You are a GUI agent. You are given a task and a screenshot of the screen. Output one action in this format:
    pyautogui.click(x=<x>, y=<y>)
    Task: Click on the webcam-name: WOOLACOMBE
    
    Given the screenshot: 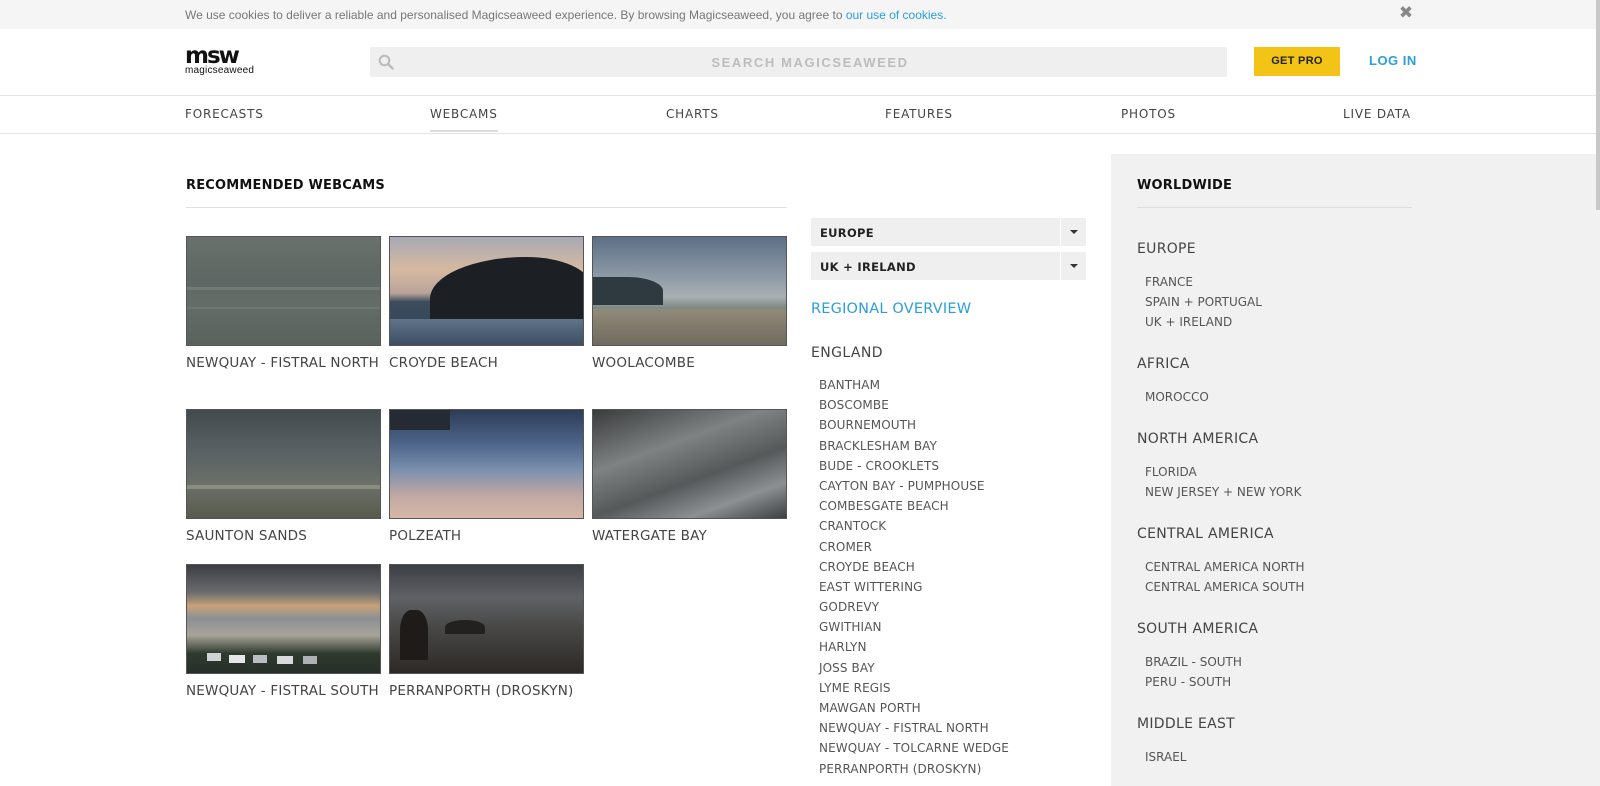 What is the action you would take?
    pyautogui.click(x=692, y=363)
    